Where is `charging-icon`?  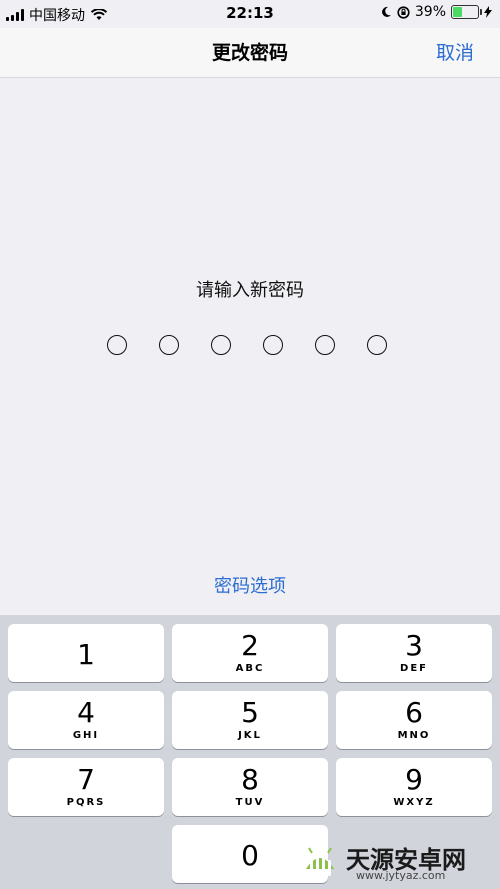
charging-icon is located at coordinates (488, 12).